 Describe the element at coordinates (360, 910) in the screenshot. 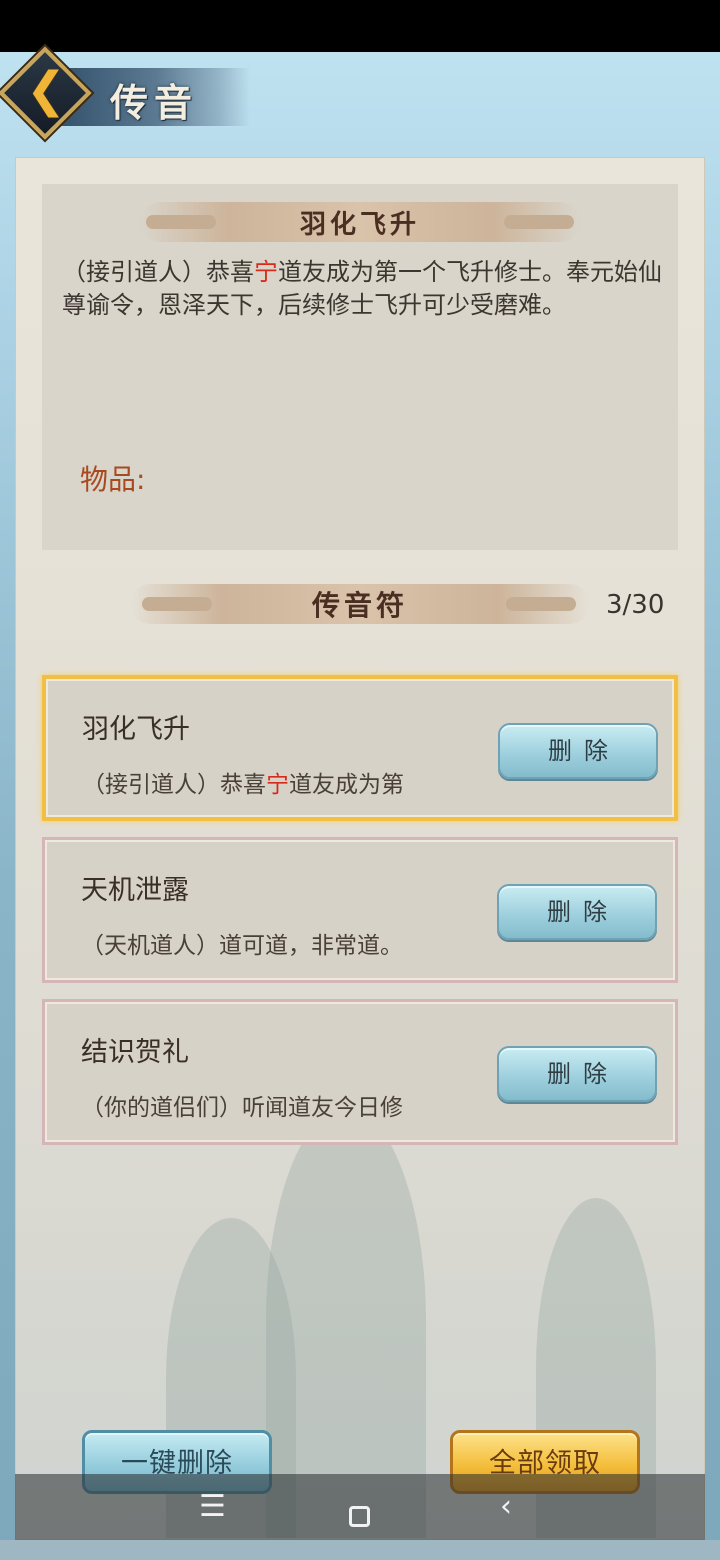

I see `message-card: 天机泄露 （天机道人）道可道，非常道。 删除` at that location.